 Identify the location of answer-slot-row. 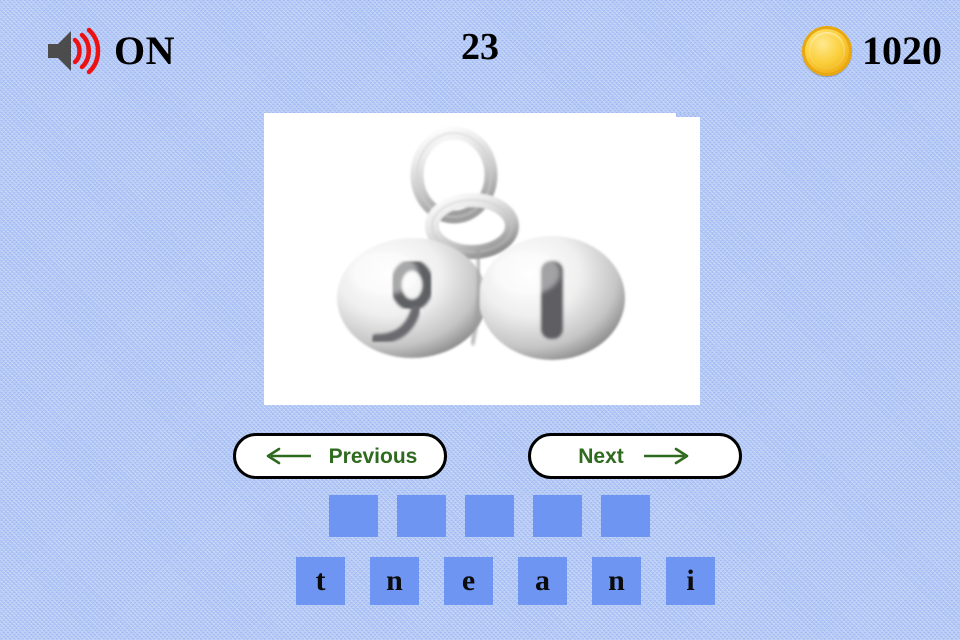
(489, 516).